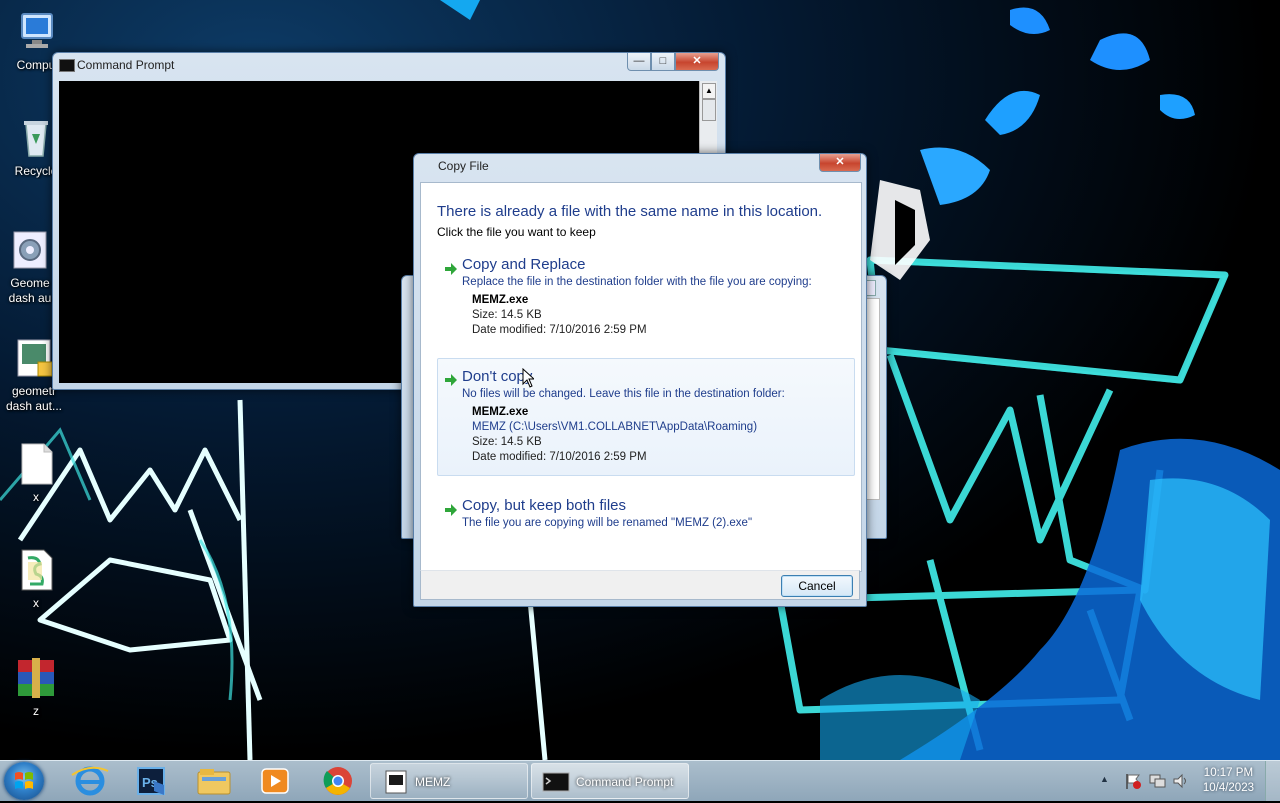 This screenshot has width=1280, height=803. What do you see at coordinates (709, 110) in the screenshot?
I see `scroll-thumb` at bounding box center [709, 110].